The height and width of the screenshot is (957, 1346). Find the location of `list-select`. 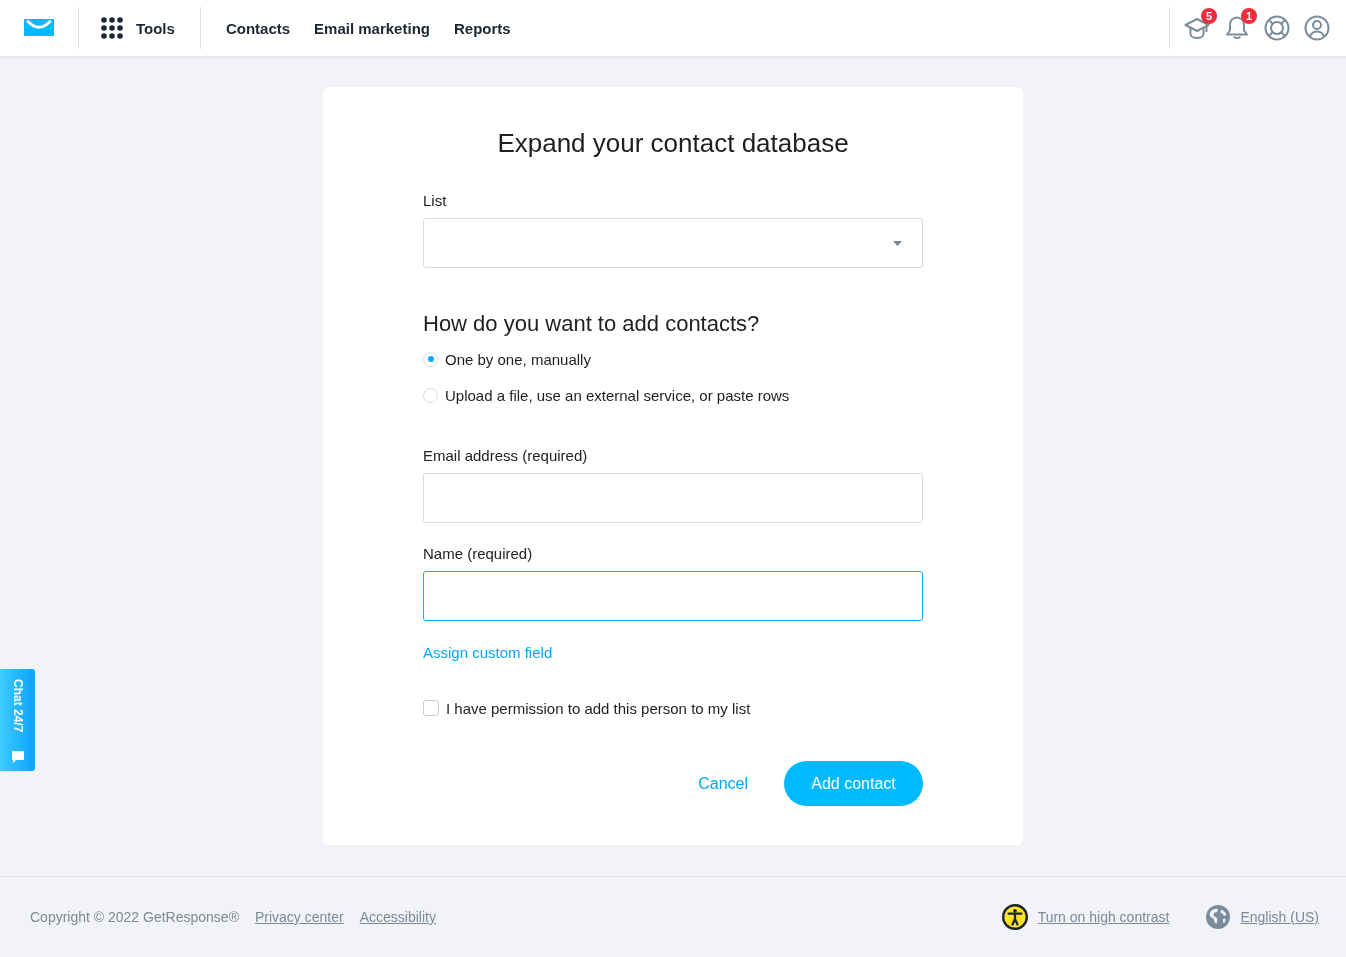

list-select is located at coordinates (673, 243).